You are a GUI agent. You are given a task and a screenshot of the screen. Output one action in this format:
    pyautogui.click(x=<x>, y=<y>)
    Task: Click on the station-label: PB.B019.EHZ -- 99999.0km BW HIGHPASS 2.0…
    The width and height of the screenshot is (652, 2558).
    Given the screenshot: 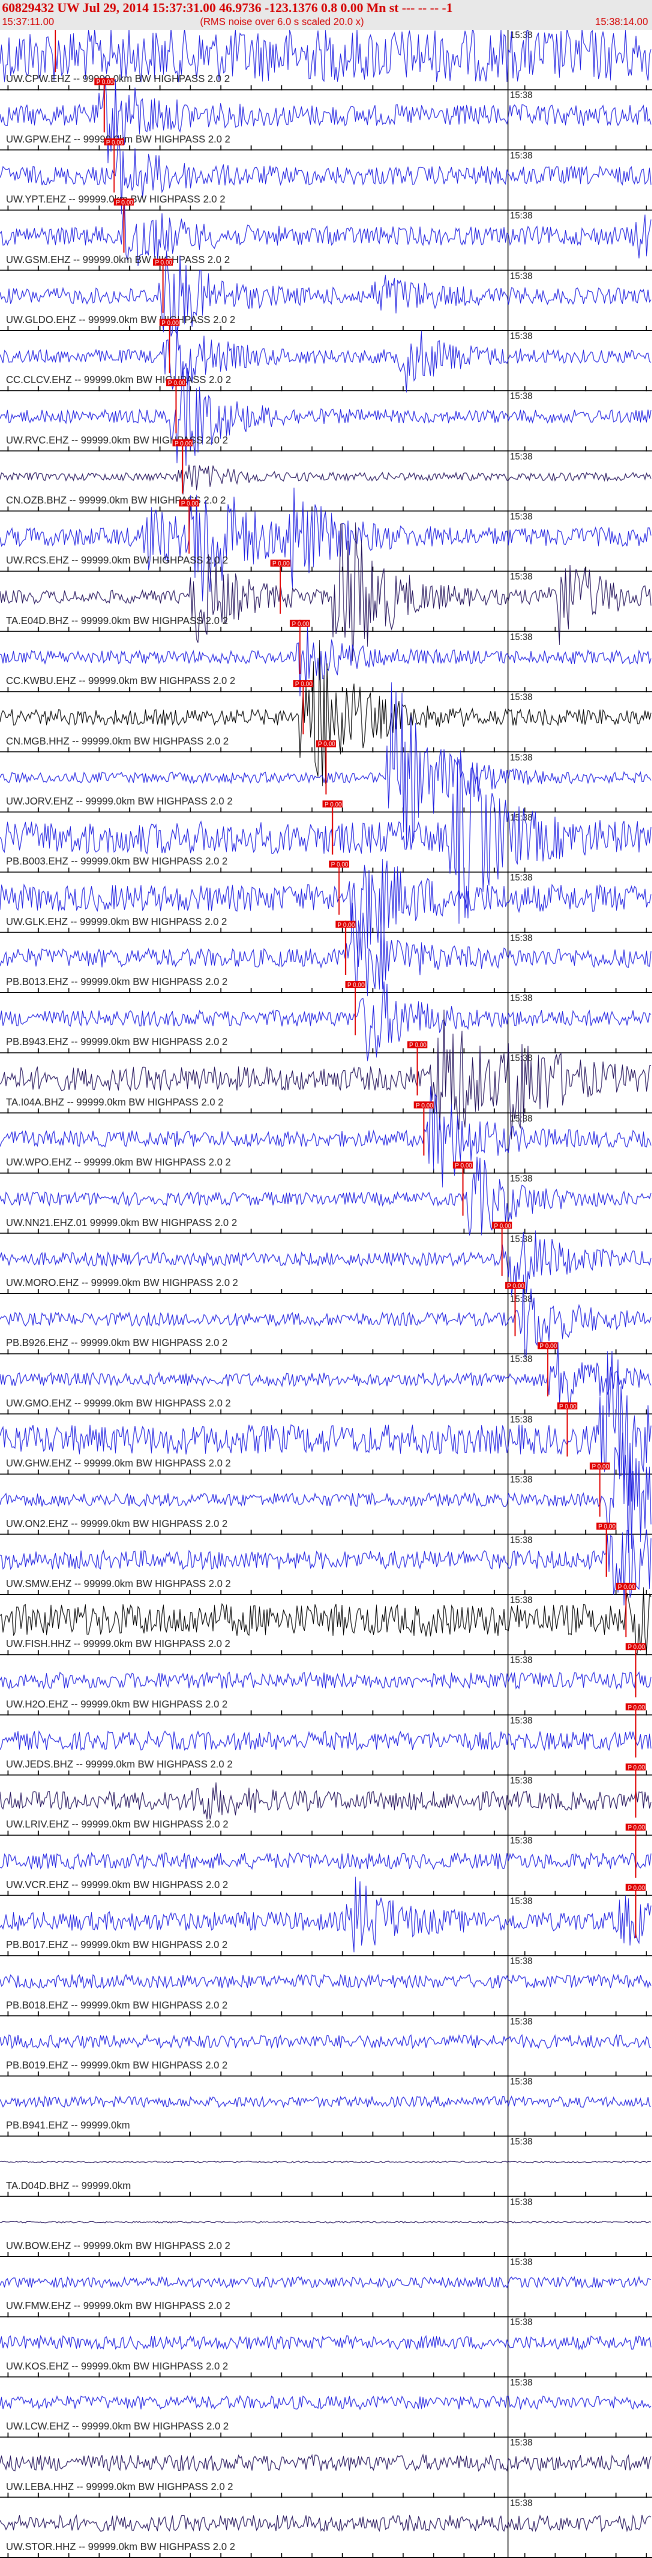 What is the action you would take?
    pyautogui.click(x=117, y=2065)
    